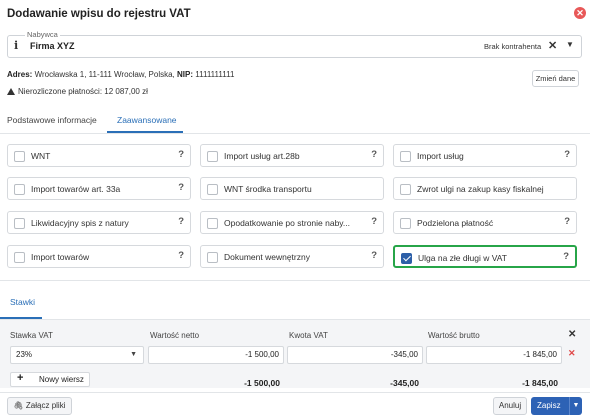 Image resolution: width=590 pixels, height=420 pixels. Describe the element at coordinates (462, 258) in the screenshot. I see `option-label: Ulga na złe długi w VAT` at that location.